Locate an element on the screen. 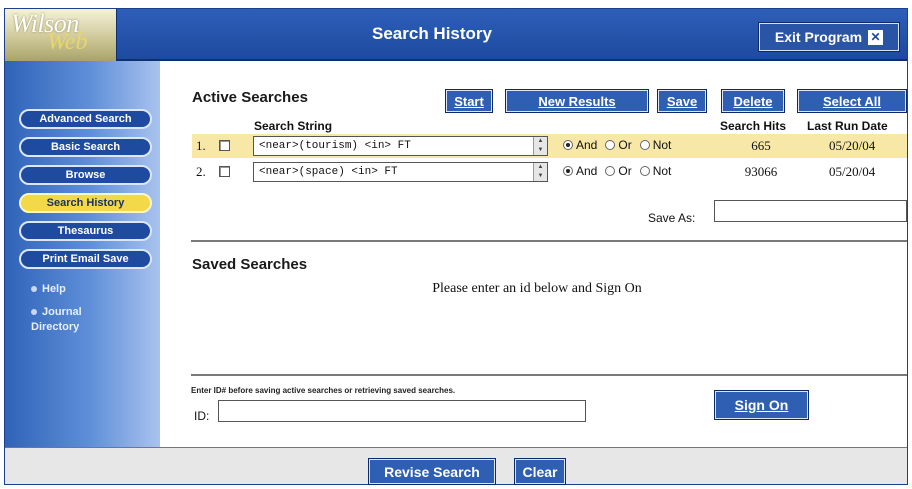 Image resolution: width=912 pixels, height=489 pixels. sidebar-item-search-history: Search History is located at coordinates (85, 203).